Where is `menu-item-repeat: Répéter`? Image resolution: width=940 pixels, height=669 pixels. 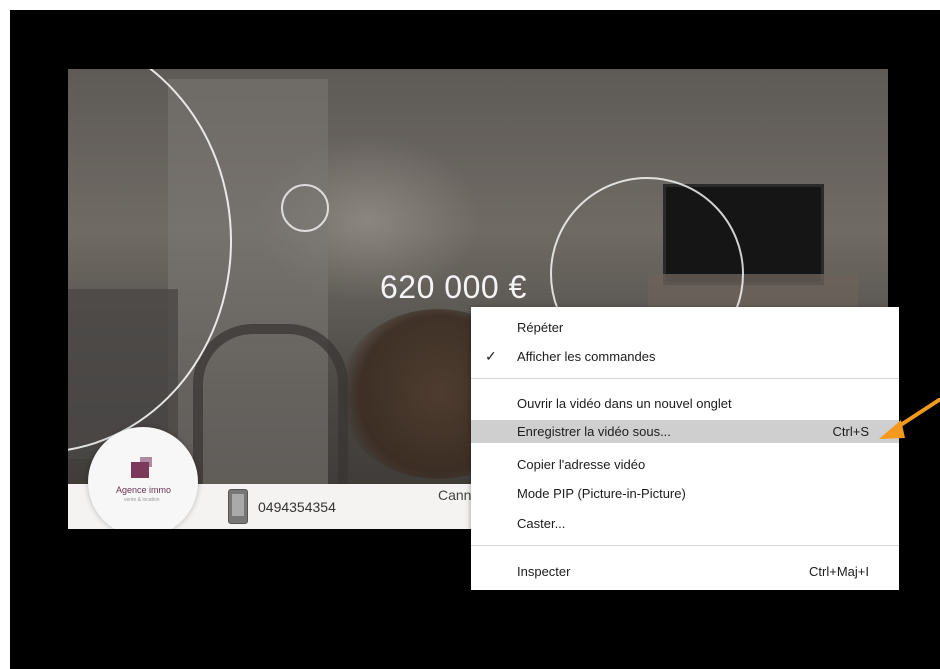
menu-item-repeat: Répéter is located at coordinates (685, 327).